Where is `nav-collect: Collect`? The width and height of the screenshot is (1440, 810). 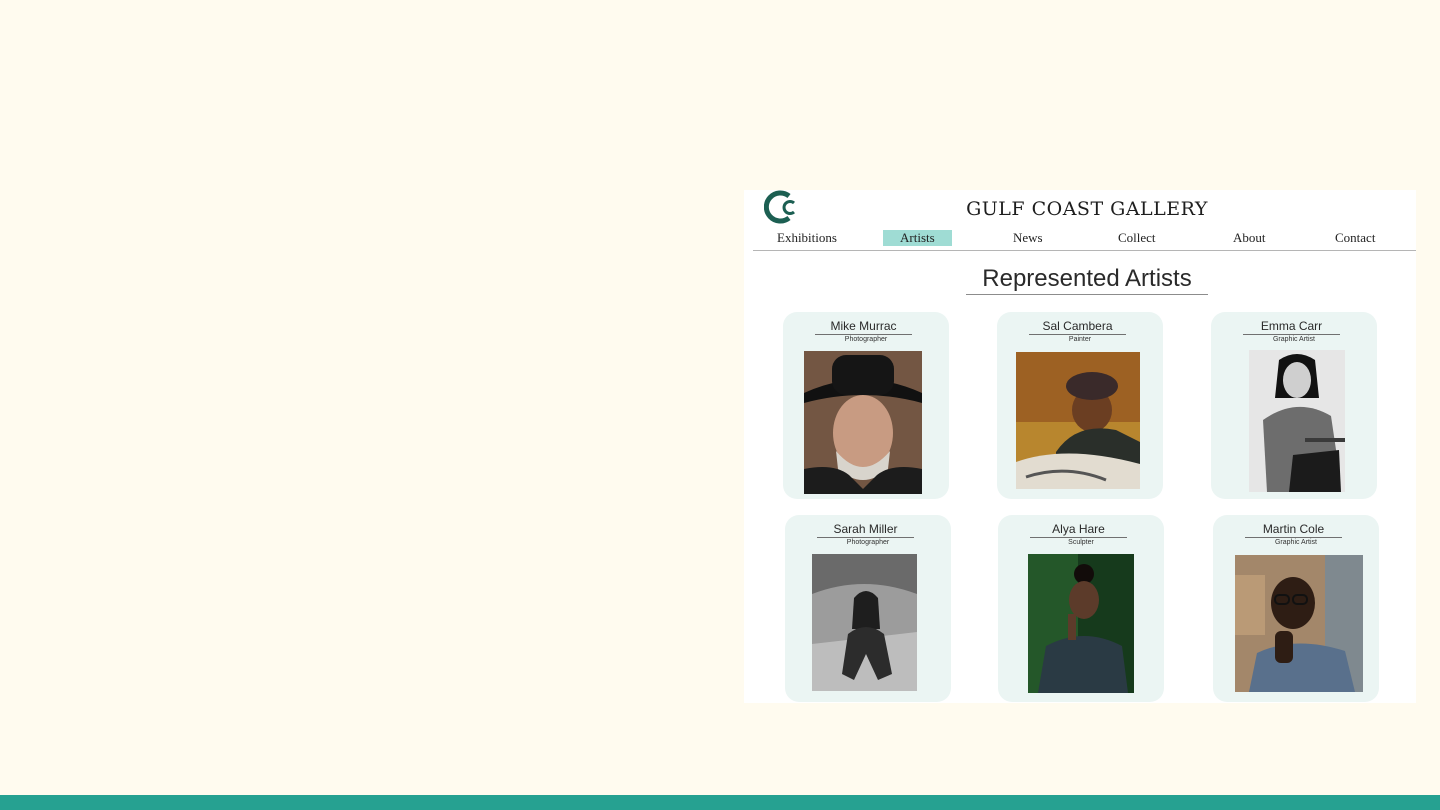 nav-collect: Collect is located at coordinates (1137, 238).